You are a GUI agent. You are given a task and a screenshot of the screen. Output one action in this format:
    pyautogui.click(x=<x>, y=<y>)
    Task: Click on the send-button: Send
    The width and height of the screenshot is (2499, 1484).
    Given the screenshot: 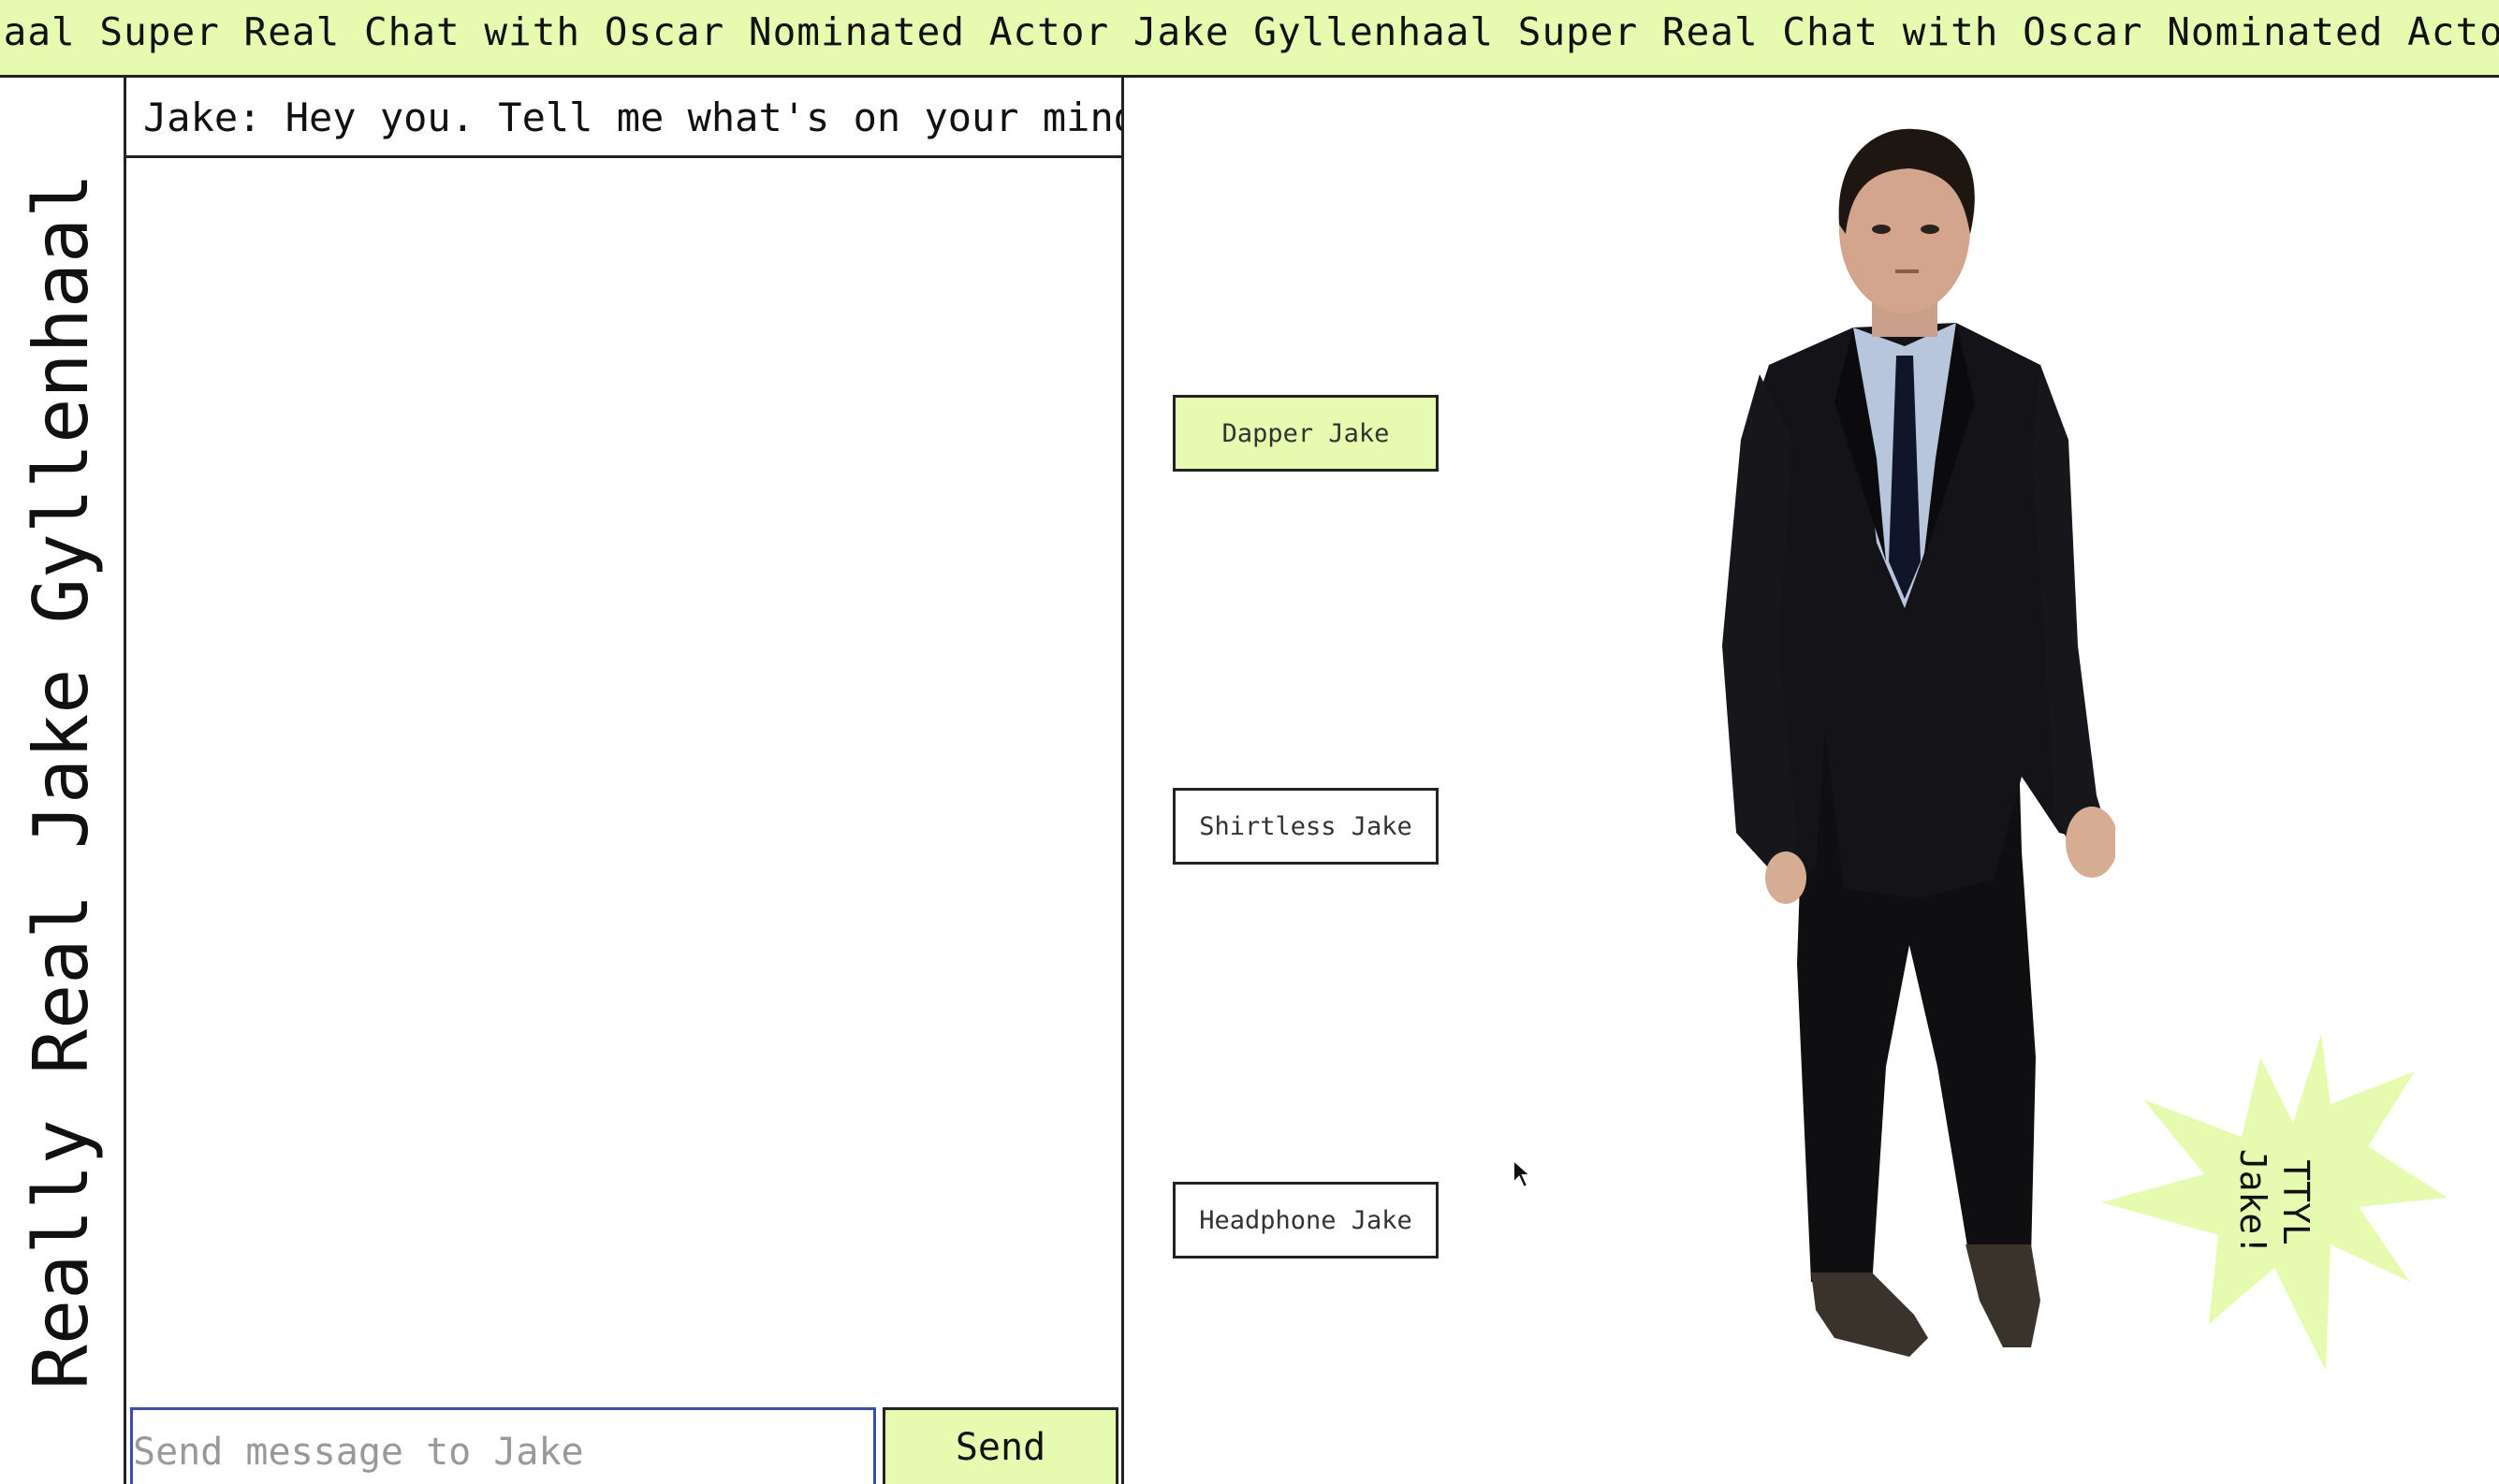 What is the action you would take?
    pyautogui.click(x=1000, y=1445)
    